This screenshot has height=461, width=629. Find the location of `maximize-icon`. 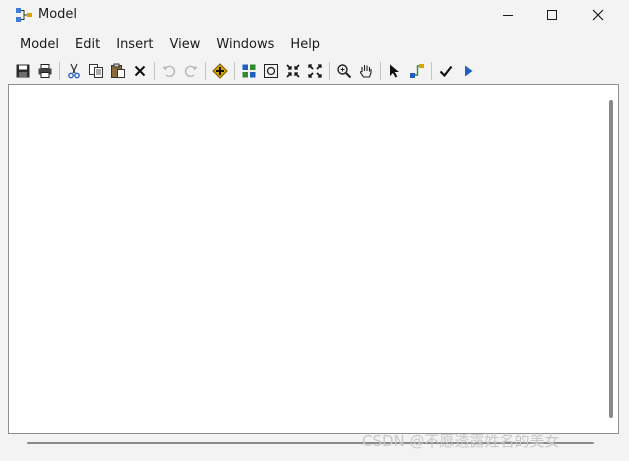

maximize-icon is located at coordinates (552, 15).